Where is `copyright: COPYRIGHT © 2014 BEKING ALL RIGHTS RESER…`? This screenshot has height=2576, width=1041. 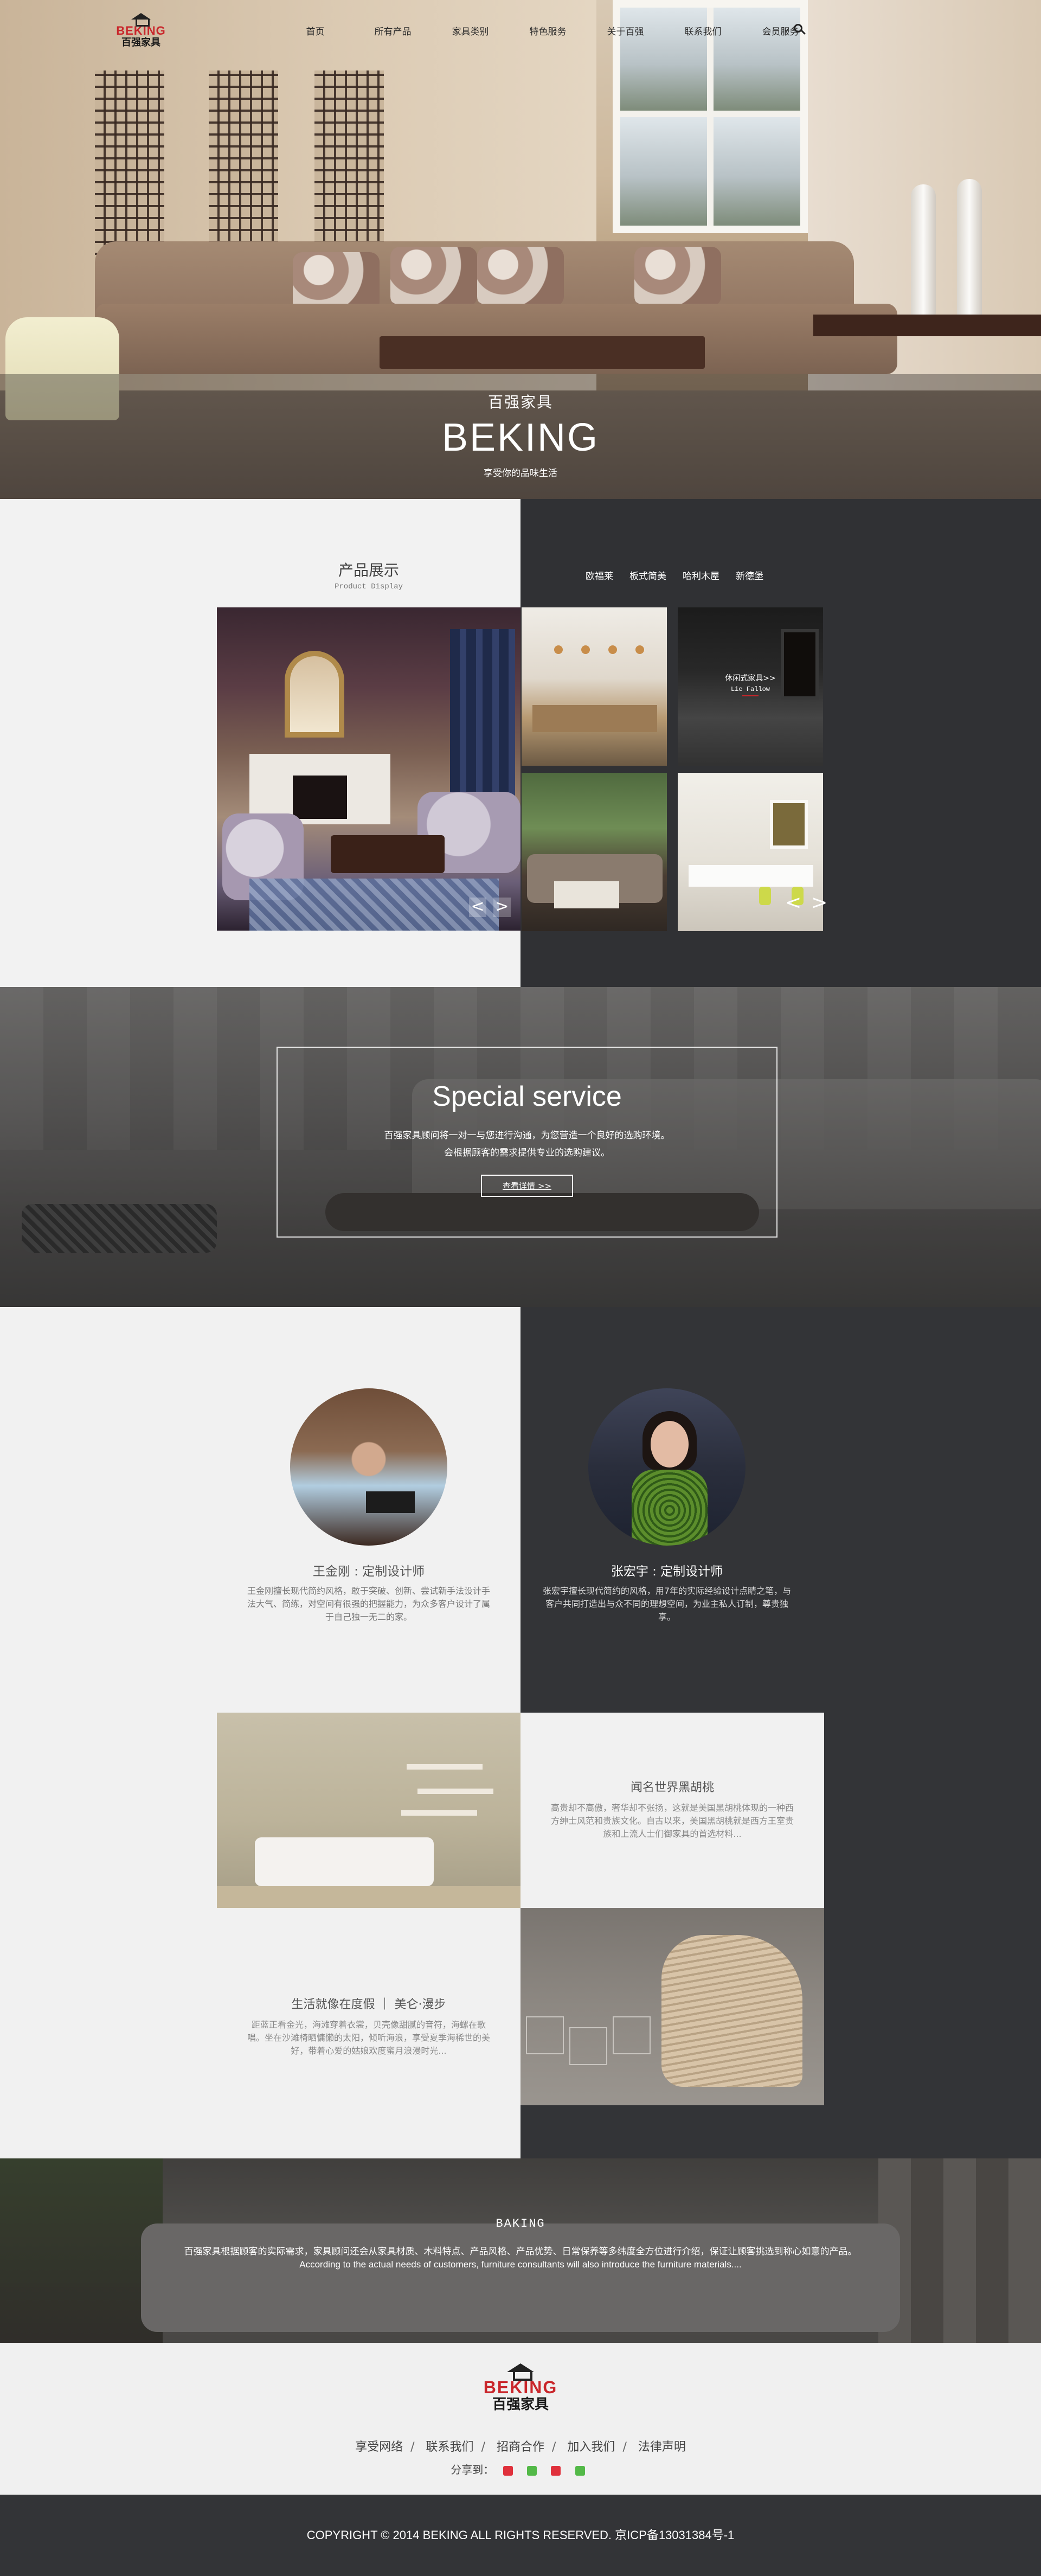 copyright: COPYRIGHT © 2014 BEKING ALL RIGHTS RESER… is located at coordinates (520, 2535).